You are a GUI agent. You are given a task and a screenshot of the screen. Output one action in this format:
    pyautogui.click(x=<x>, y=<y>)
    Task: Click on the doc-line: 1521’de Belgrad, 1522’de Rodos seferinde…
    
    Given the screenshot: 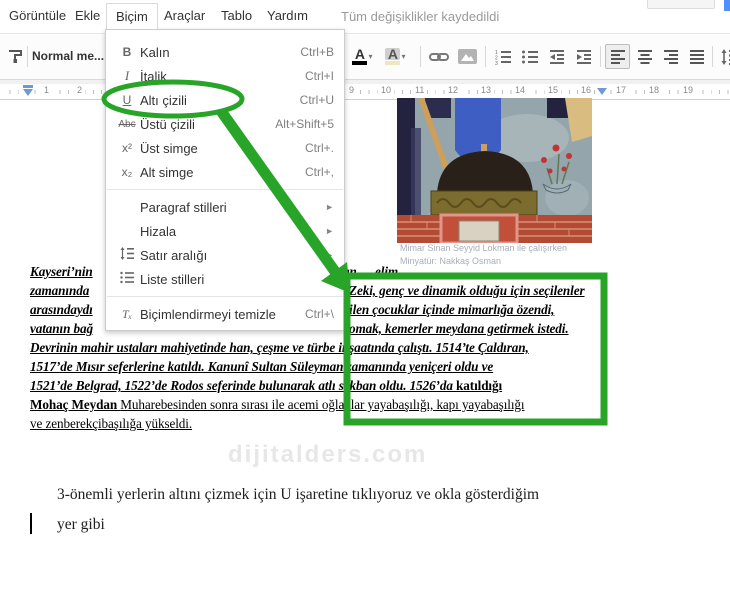 What is the action you would take?
    pyautogui.click(x=266, y=385)
    